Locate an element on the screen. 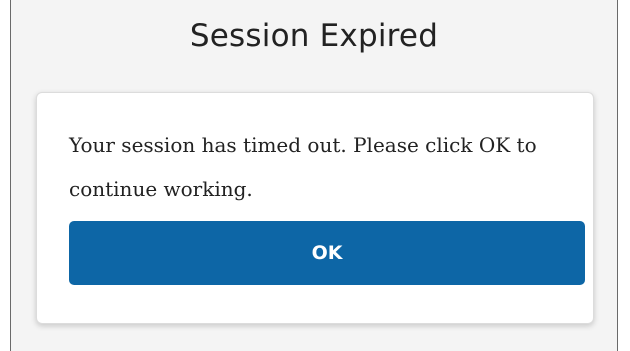  dialog-title: Session Expired is located at coordinates (314, 36).